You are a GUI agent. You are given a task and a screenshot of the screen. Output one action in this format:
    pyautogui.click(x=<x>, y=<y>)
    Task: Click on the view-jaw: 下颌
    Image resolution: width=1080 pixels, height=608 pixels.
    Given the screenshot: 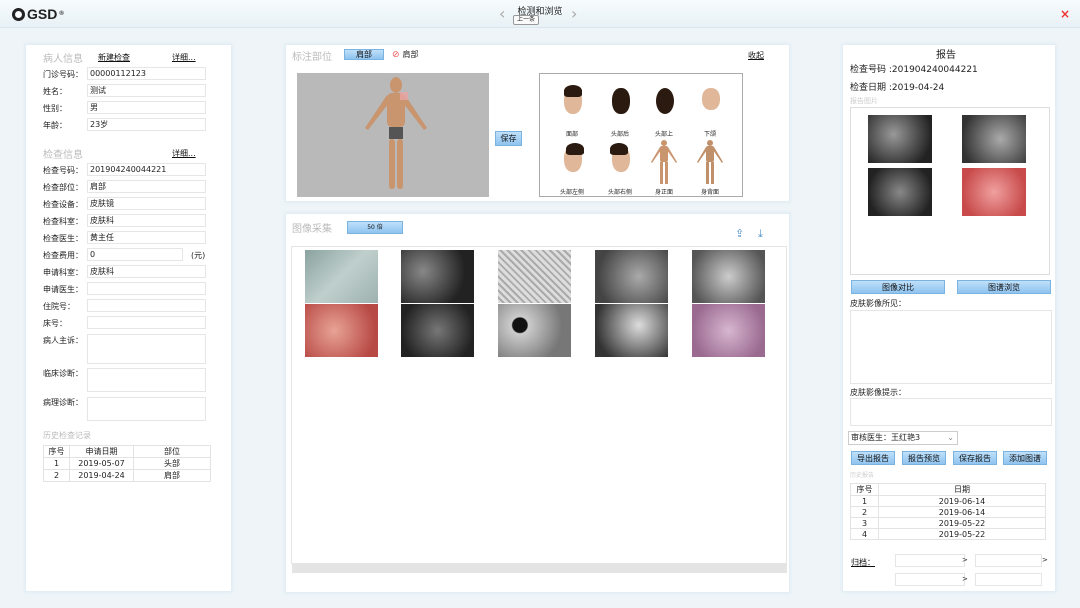 What is the action you would take?
    pyautogui.click(x=710, y=109)
    